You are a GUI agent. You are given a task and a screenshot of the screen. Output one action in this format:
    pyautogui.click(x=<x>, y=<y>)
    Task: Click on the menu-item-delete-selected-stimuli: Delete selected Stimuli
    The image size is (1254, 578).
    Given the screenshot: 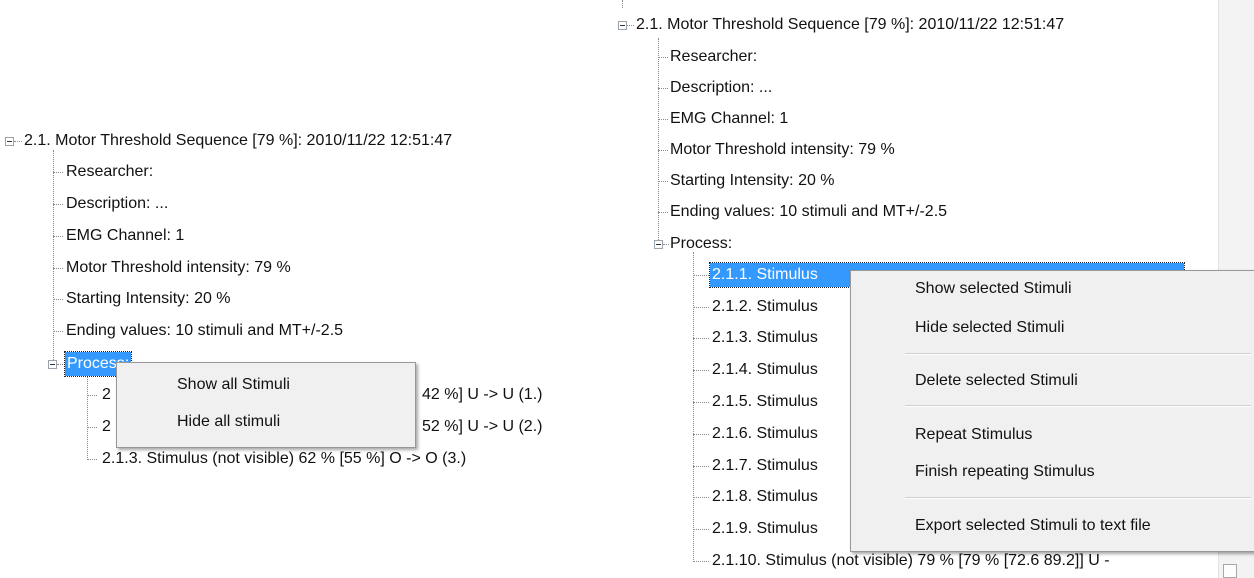 What is the action you would take?
    pyautogui.click(x=1052, y=381)
    